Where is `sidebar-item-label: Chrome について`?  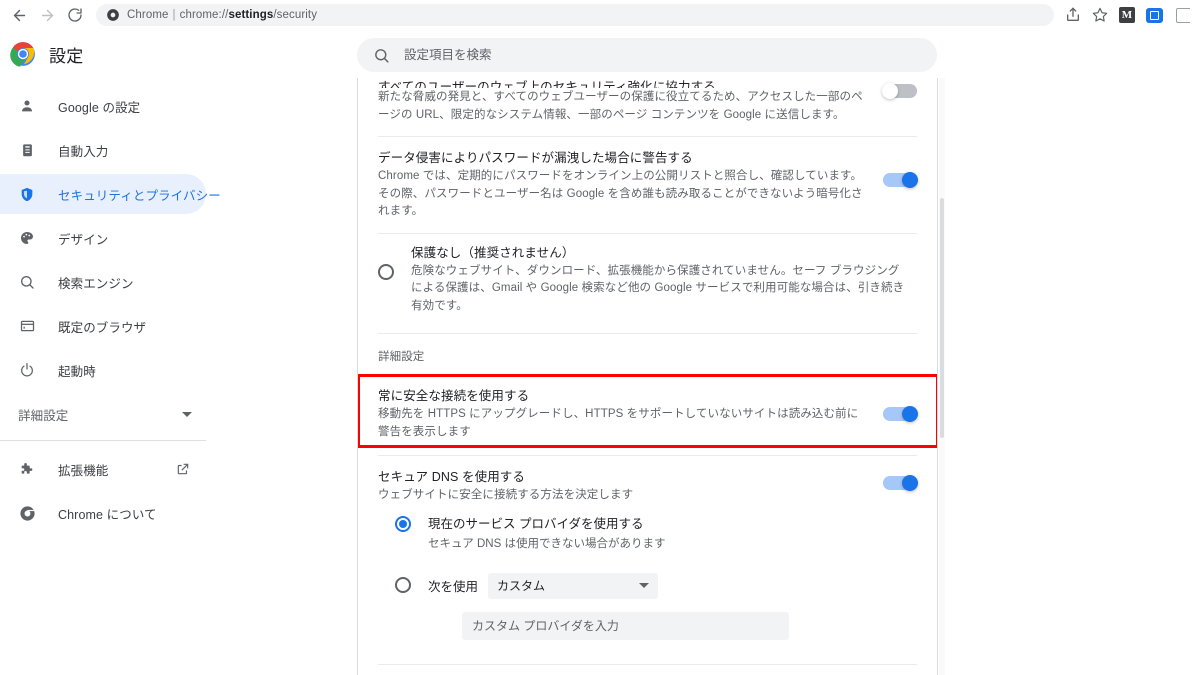
sidebar-item-label: Chrome について is located at coordinates (107, 514).